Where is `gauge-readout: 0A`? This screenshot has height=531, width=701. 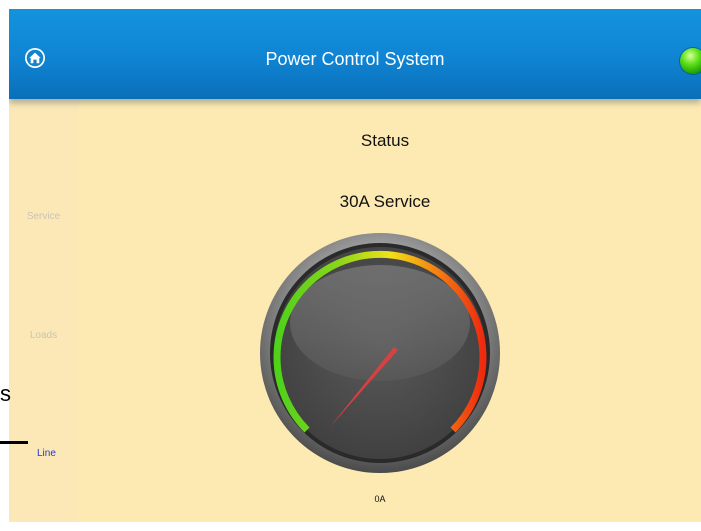
gauge-readout: 0A is located at coordinates (380, 499).